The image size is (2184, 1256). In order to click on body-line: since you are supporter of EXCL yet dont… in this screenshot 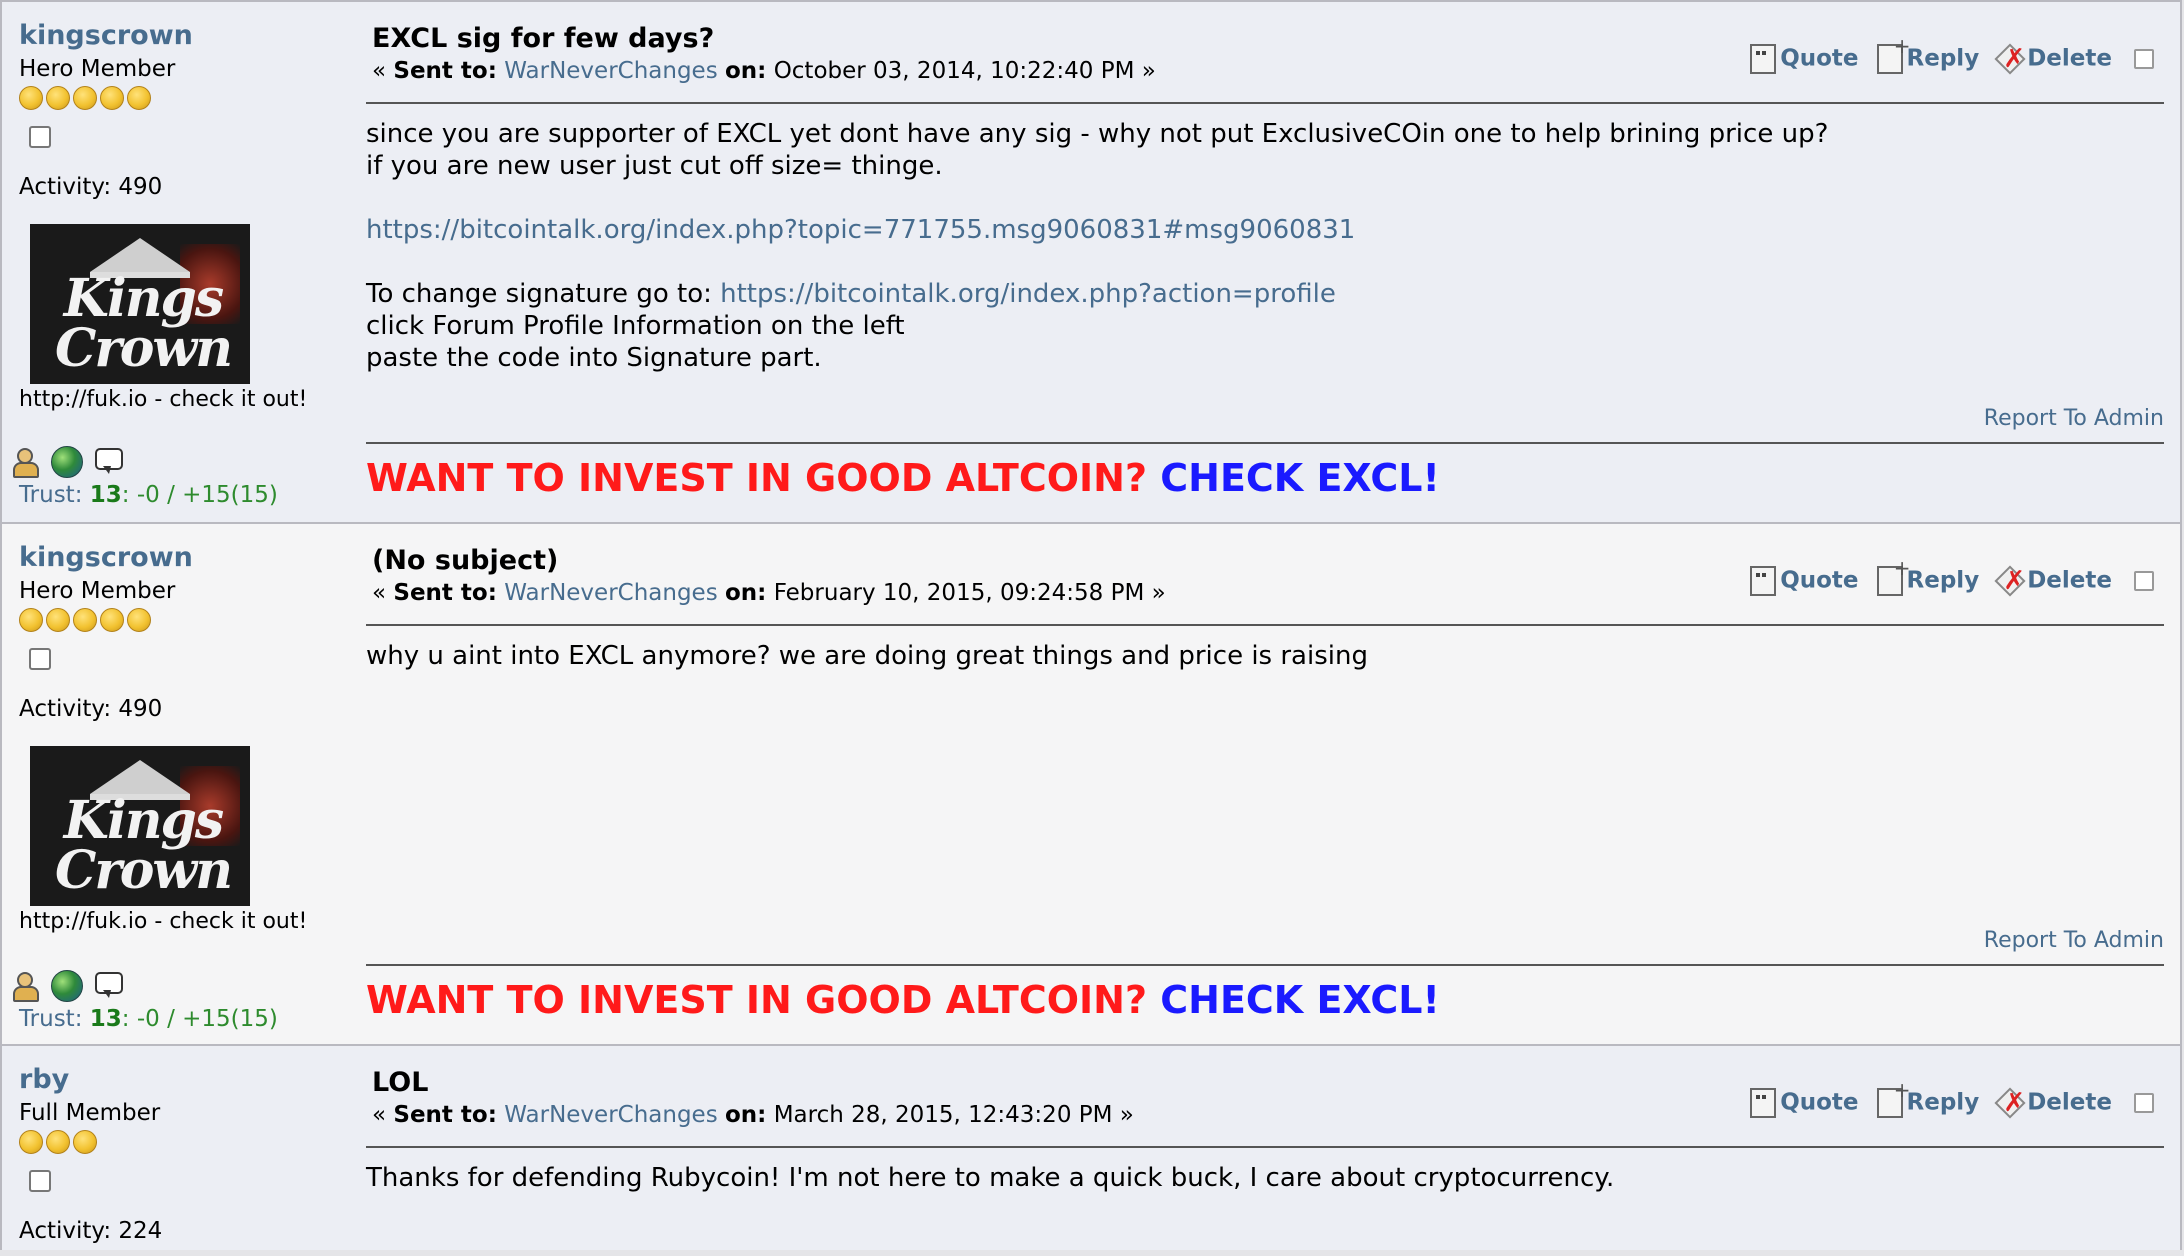, I will do `click(1097, 134)`.